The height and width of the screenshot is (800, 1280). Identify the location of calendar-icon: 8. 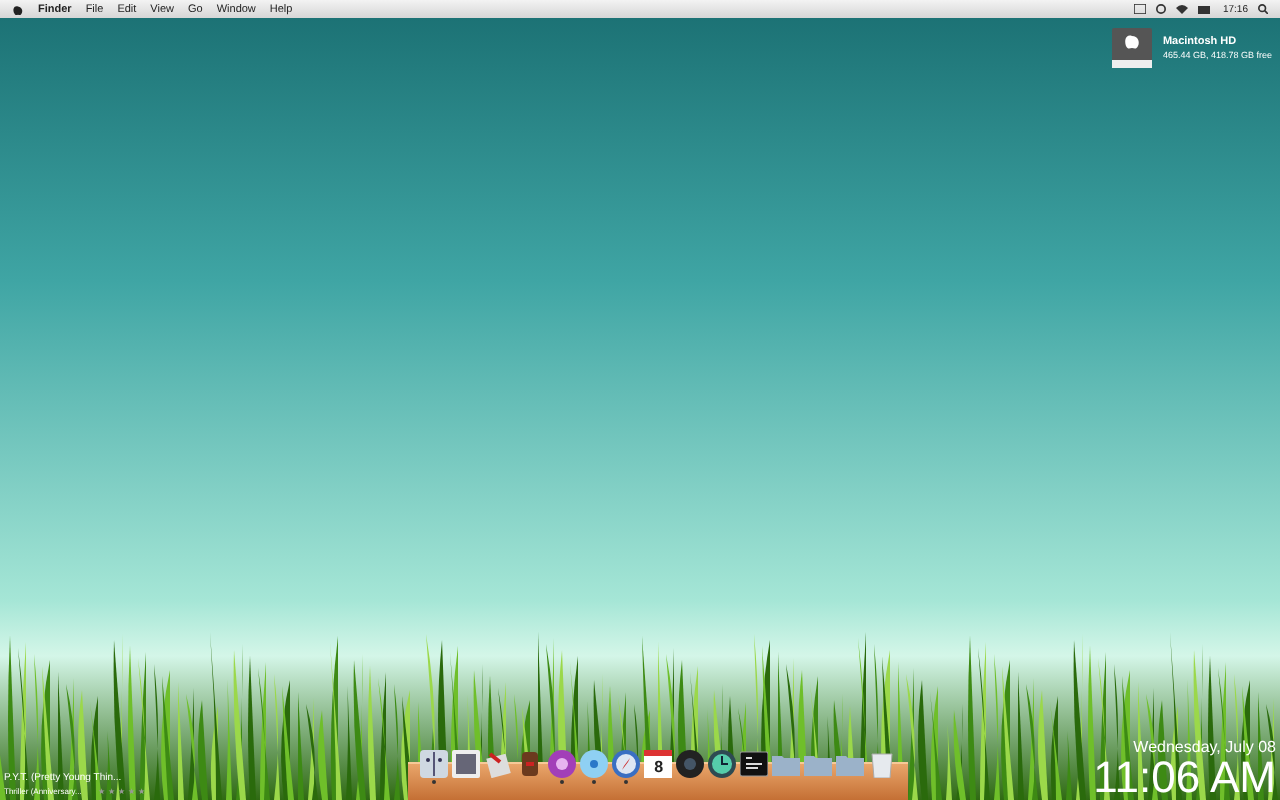
(658, 764).